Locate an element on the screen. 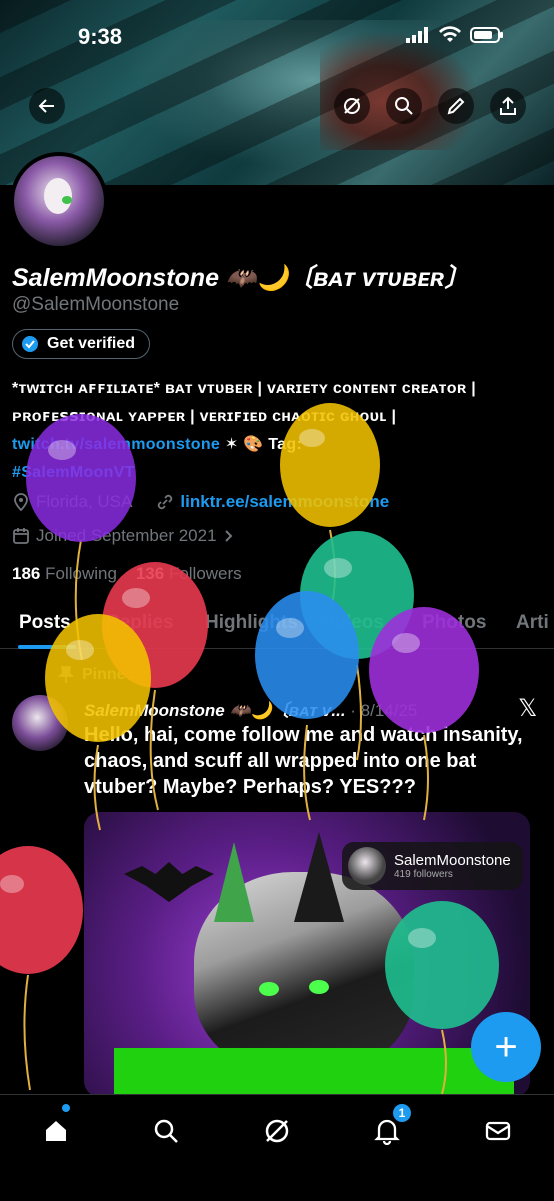  post-header: SalemMoonstone 🦇🌙〔ʙᴀᴛ ᴠ... · 8/14/25 is located at coordinates (250, 708).